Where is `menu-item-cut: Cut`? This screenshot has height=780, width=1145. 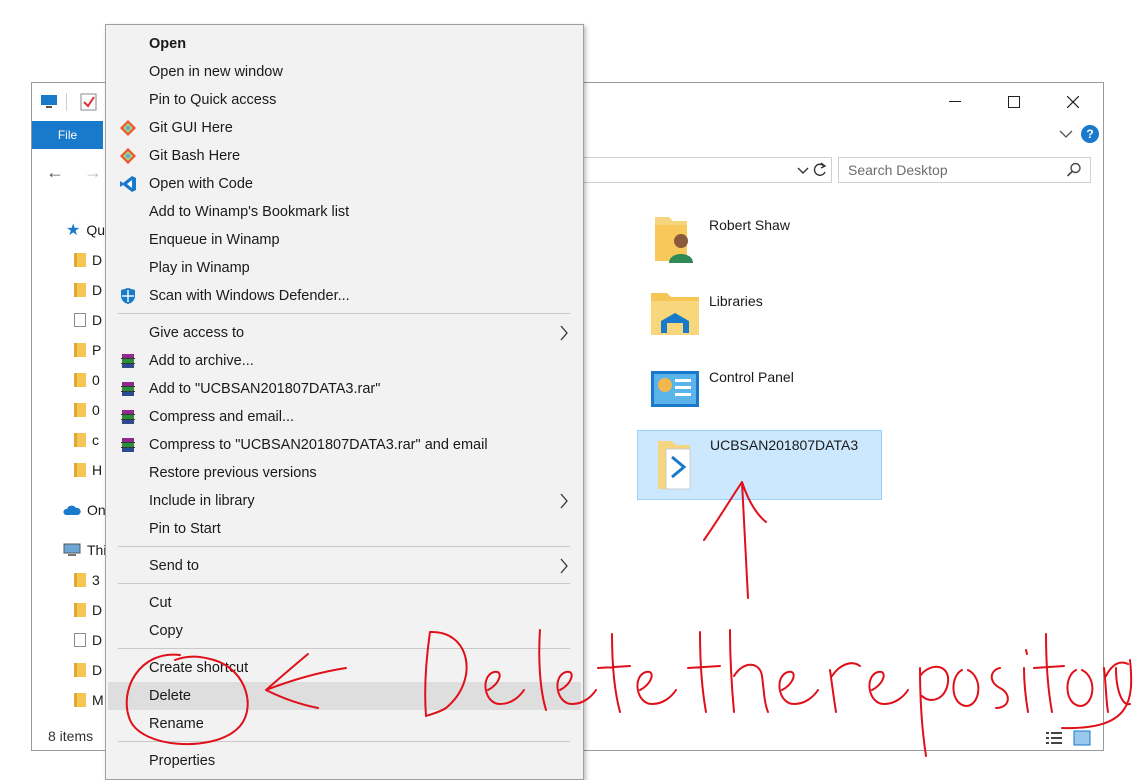 menu-item-cut: Cut is located at coordinates (344, 603).